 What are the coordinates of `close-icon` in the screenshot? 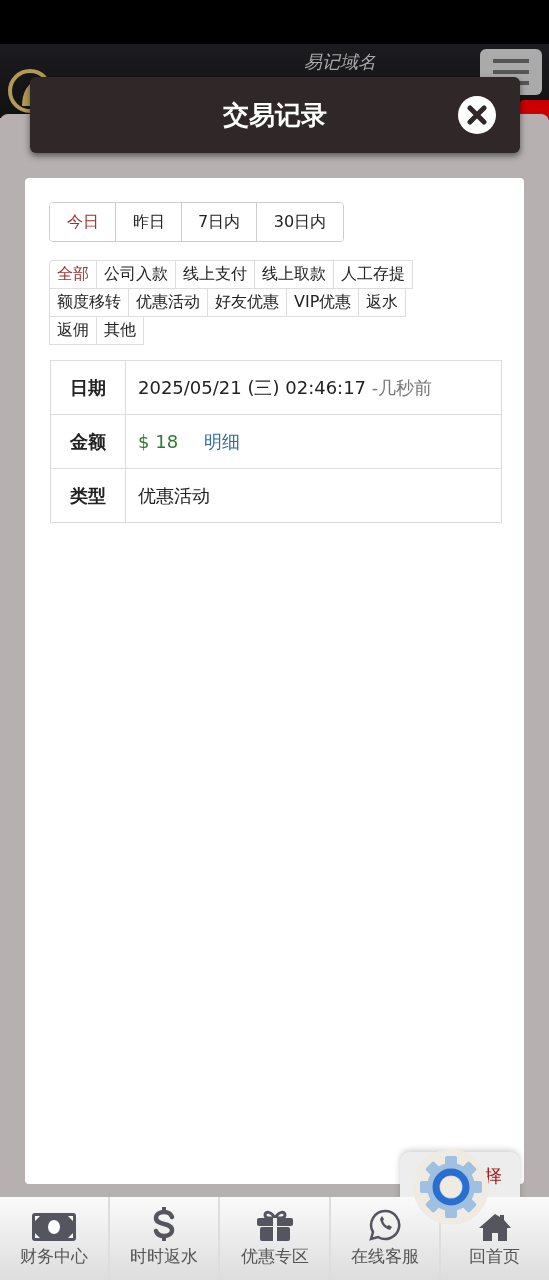 It's located at (477, 115).